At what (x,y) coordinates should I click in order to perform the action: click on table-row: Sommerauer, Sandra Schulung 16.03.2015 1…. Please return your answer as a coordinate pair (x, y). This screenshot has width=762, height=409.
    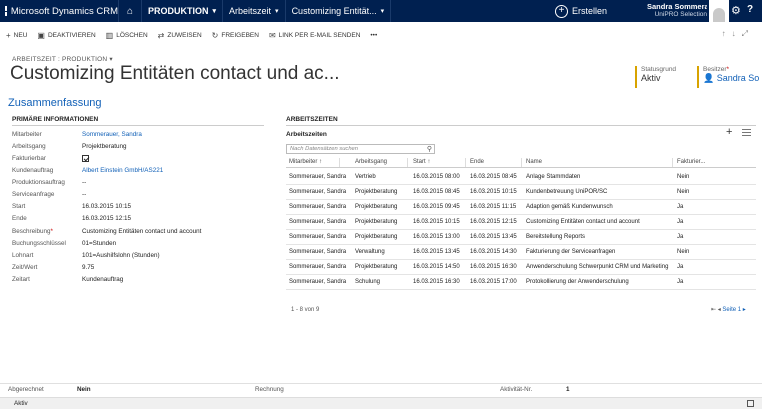
    Looking at the image, I should click on (521, 282).